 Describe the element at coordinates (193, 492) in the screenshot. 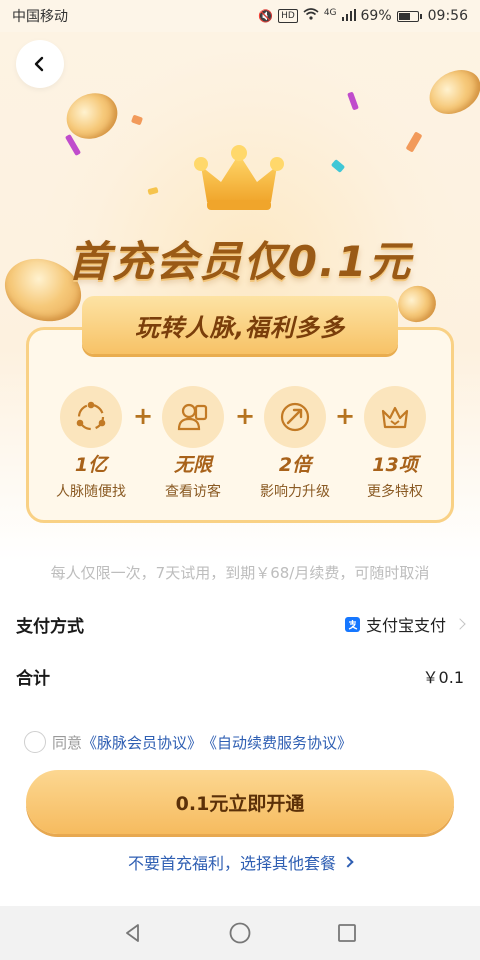

I see `benefit-label: 查看访客` at that location.